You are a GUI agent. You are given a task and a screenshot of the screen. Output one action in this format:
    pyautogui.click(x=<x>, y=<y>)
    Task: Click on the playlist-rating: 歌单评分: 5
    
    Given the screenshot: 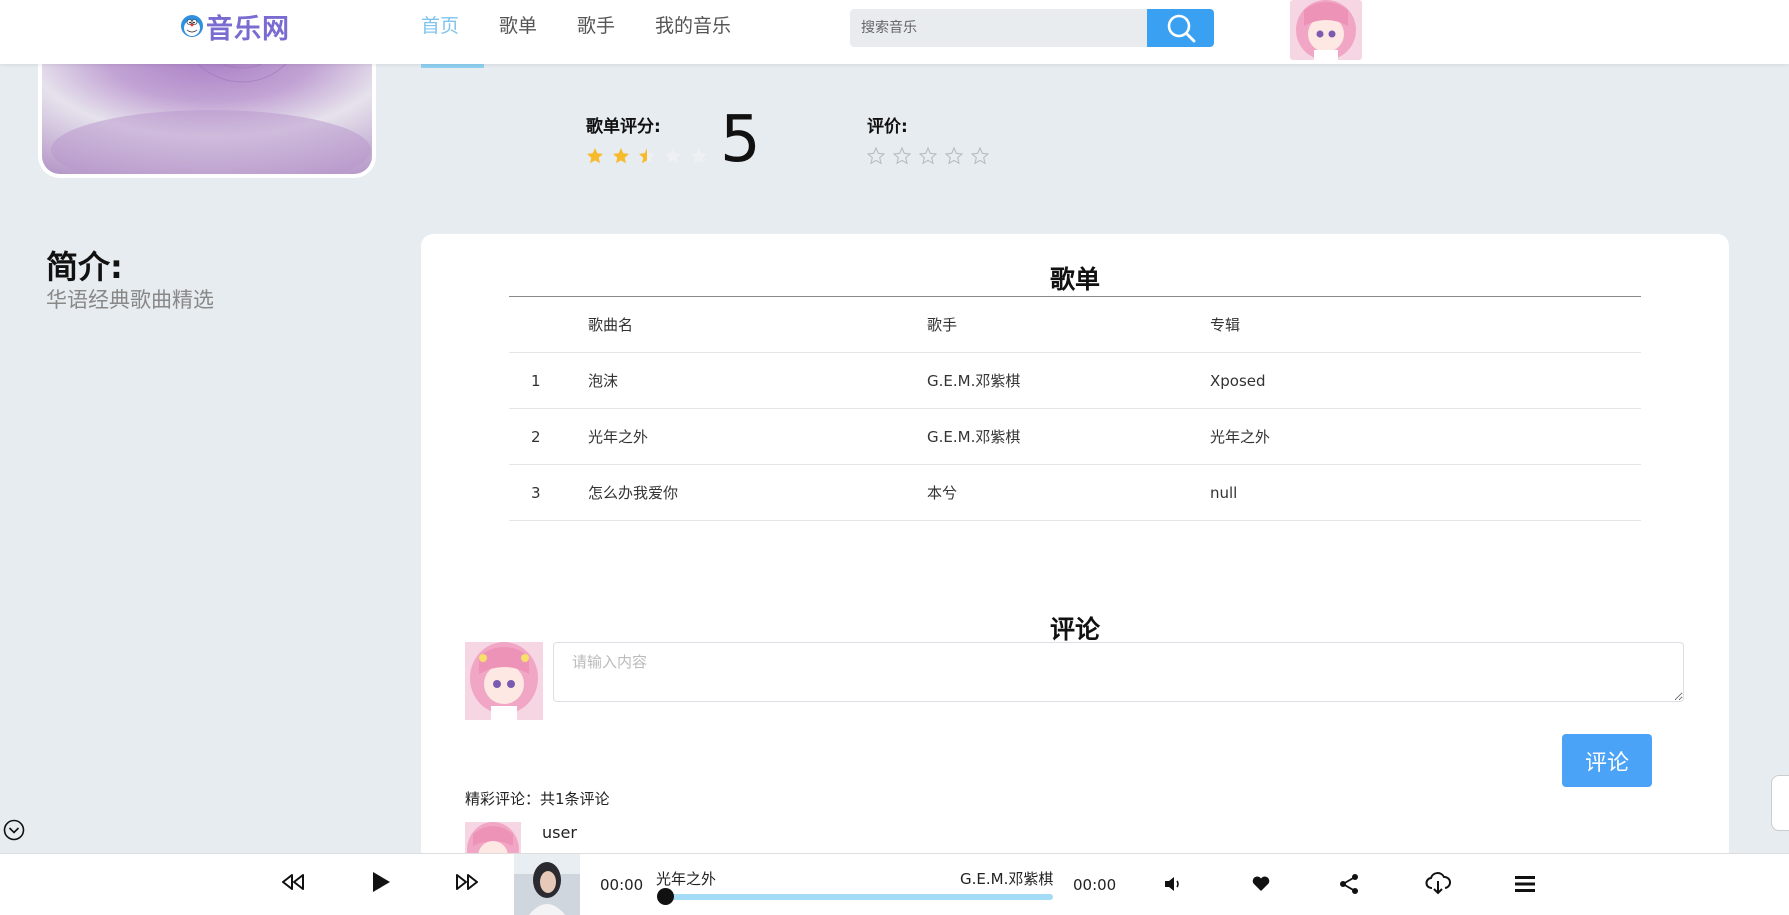 What is the action you would take?
    pyautogui.click(x=673, y=140)
    